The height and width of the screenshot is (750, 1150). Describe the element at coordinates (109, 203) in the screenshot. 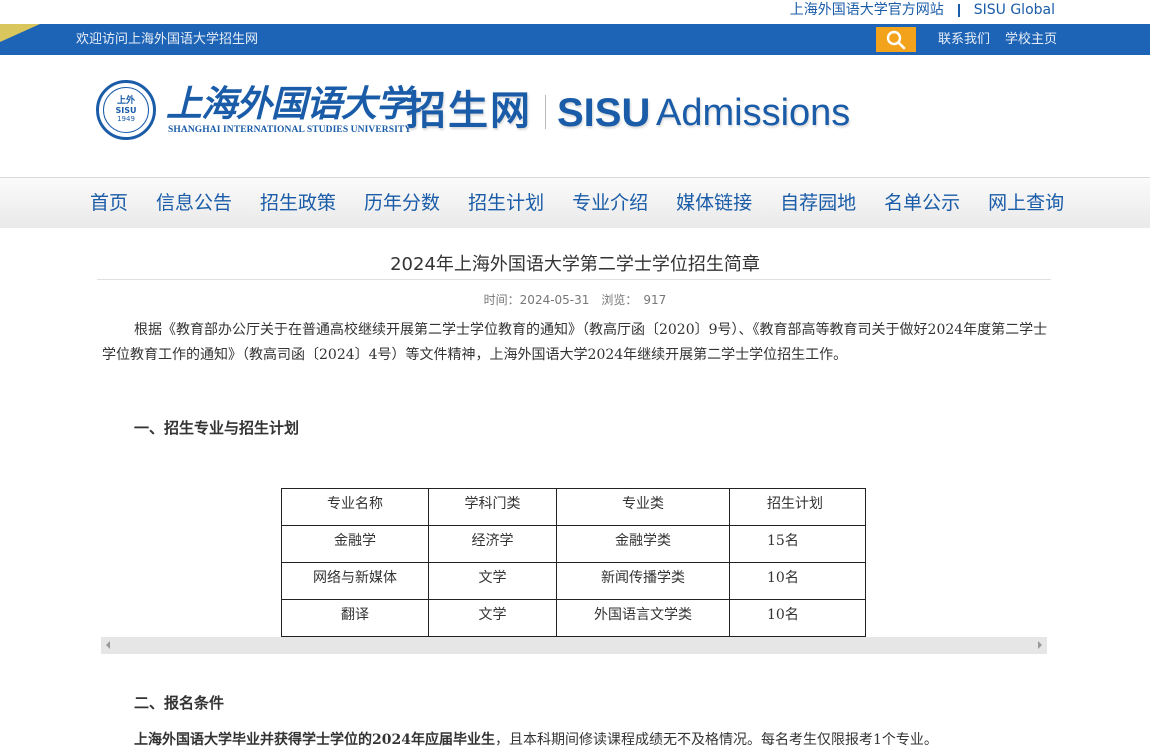

I see `nav-item-home: 首页` at that location.